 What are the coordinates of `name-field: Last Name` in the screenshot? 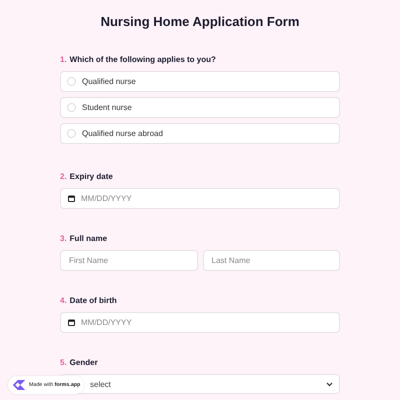 It's located at (271, 260).